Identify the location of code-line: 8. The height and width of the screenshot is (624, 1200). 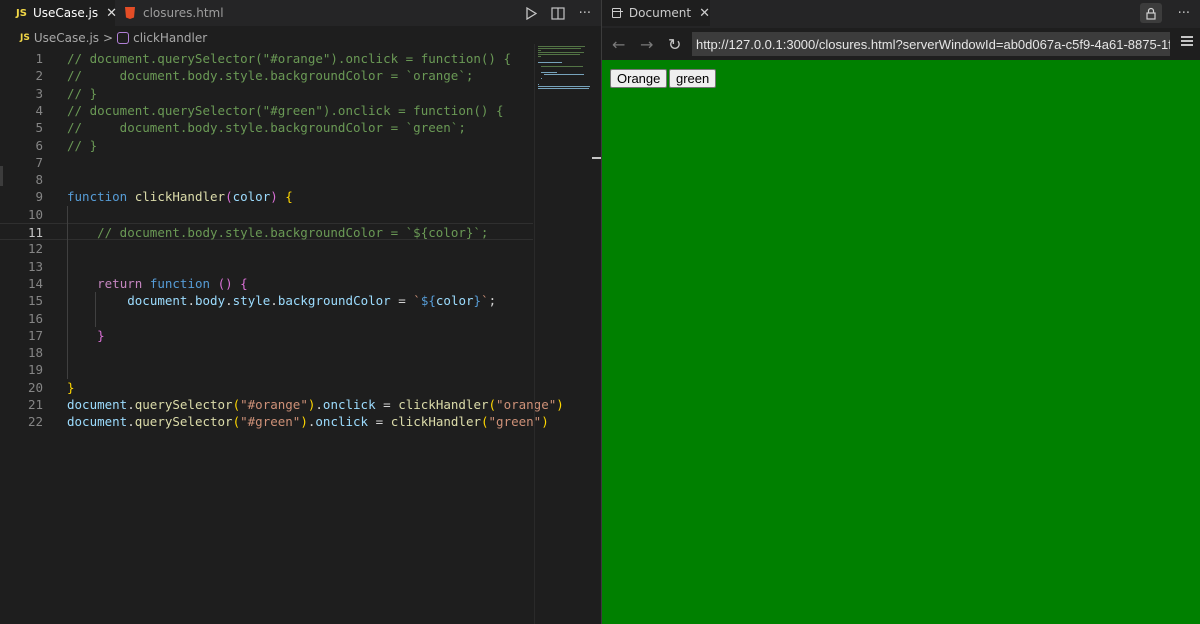
(266, 179).